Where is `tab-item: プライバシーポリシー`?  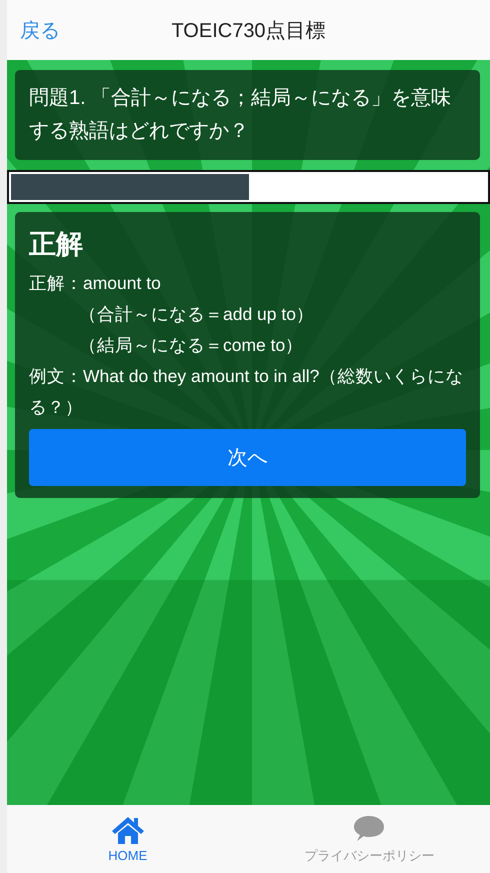 tab-item: プライバシーポリシー is located at coordinates (369, 839).